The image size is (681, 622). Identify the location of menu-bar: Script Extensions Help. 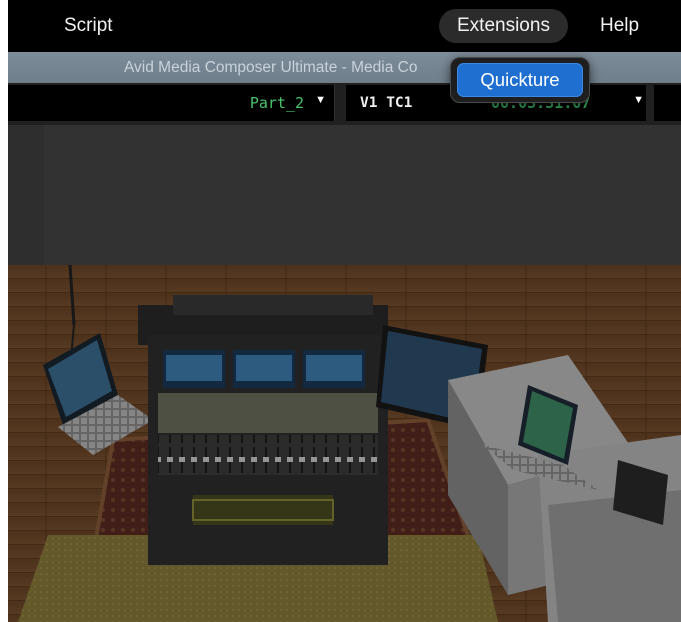
(344, 26).